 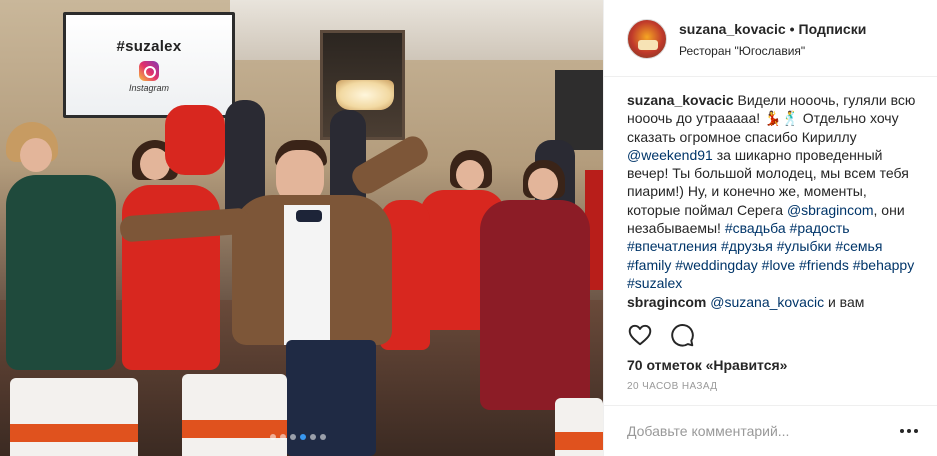 What do you see at coordinates (307, 275) in the screenshot?
I see `dancer-shirt` at bounding box center [307, 275].